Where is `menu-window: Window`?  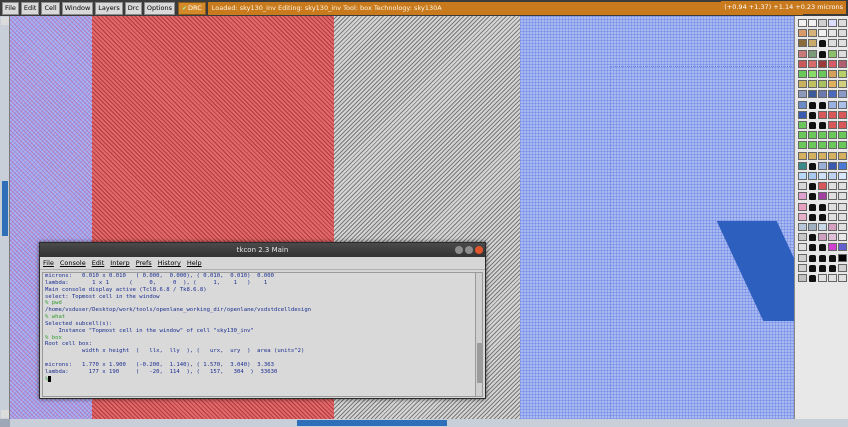 menu-window: Window is located at coordinates (77, 8).